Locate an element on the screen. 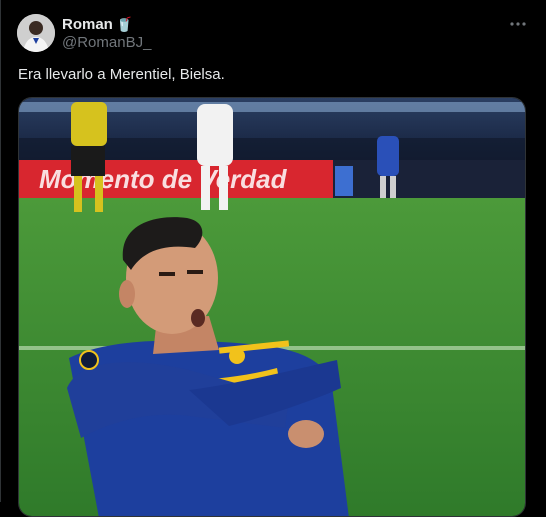 The height and width of the screenshot is (517, 546). more-horizontal-icon is located at coordinates (518, 24).